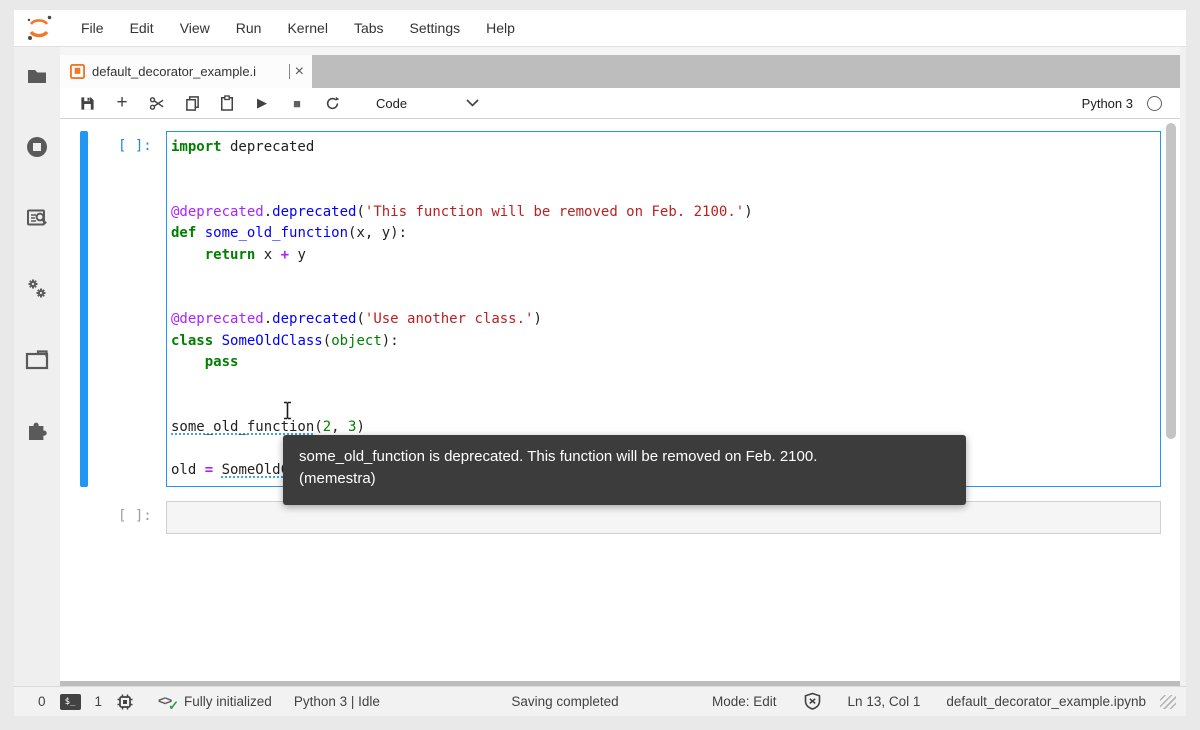  Describe the element at coordinates (37, 289) in the screenshot. I see `gears-icon` at that location.